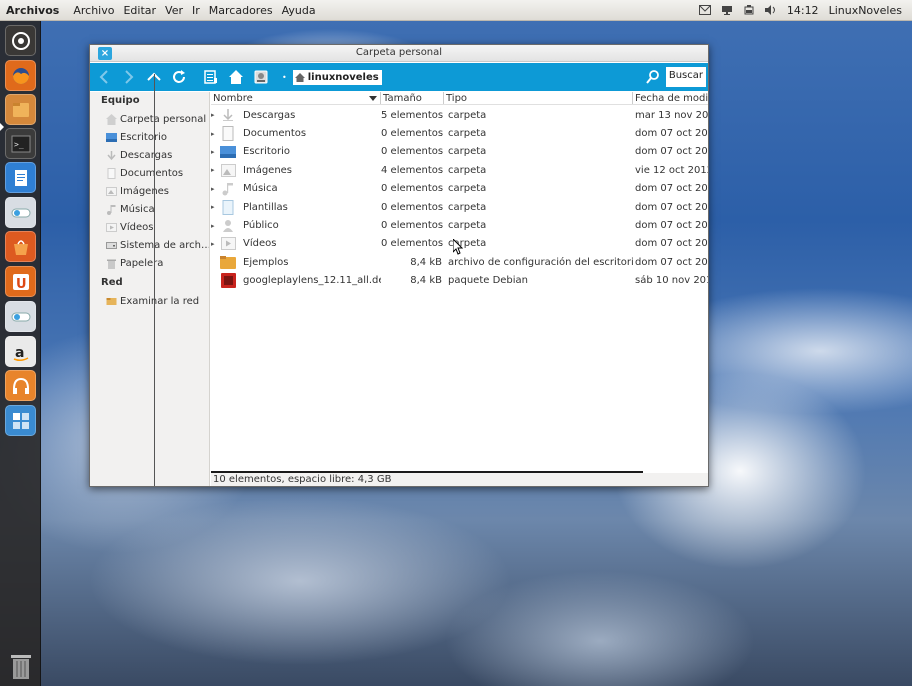  What do you see at coordinates (399, 53) in the screenshot?
I see `titlebar: × Carpeta personal` at bounding box center [399, 53].